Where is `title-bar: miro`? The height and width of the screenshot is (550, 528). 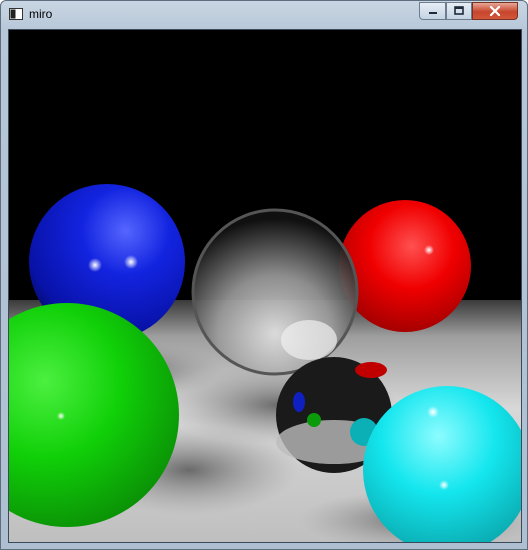
title-bar: miro is located at coordinates (264, 14).